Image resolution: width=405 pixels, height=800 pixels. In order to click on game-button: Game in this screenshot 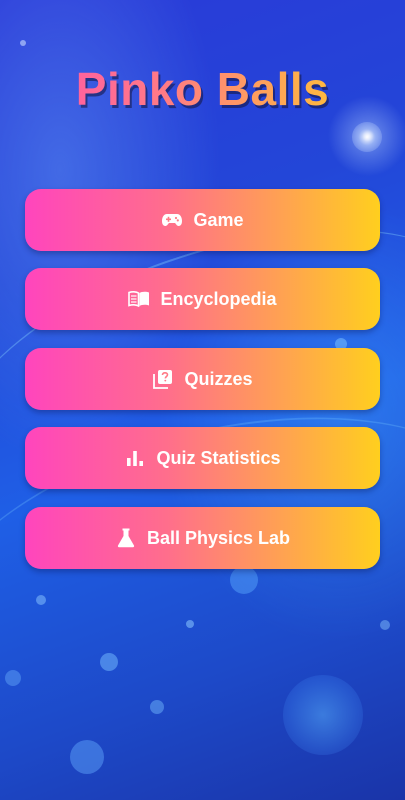, I will do `click(202, 220)`.